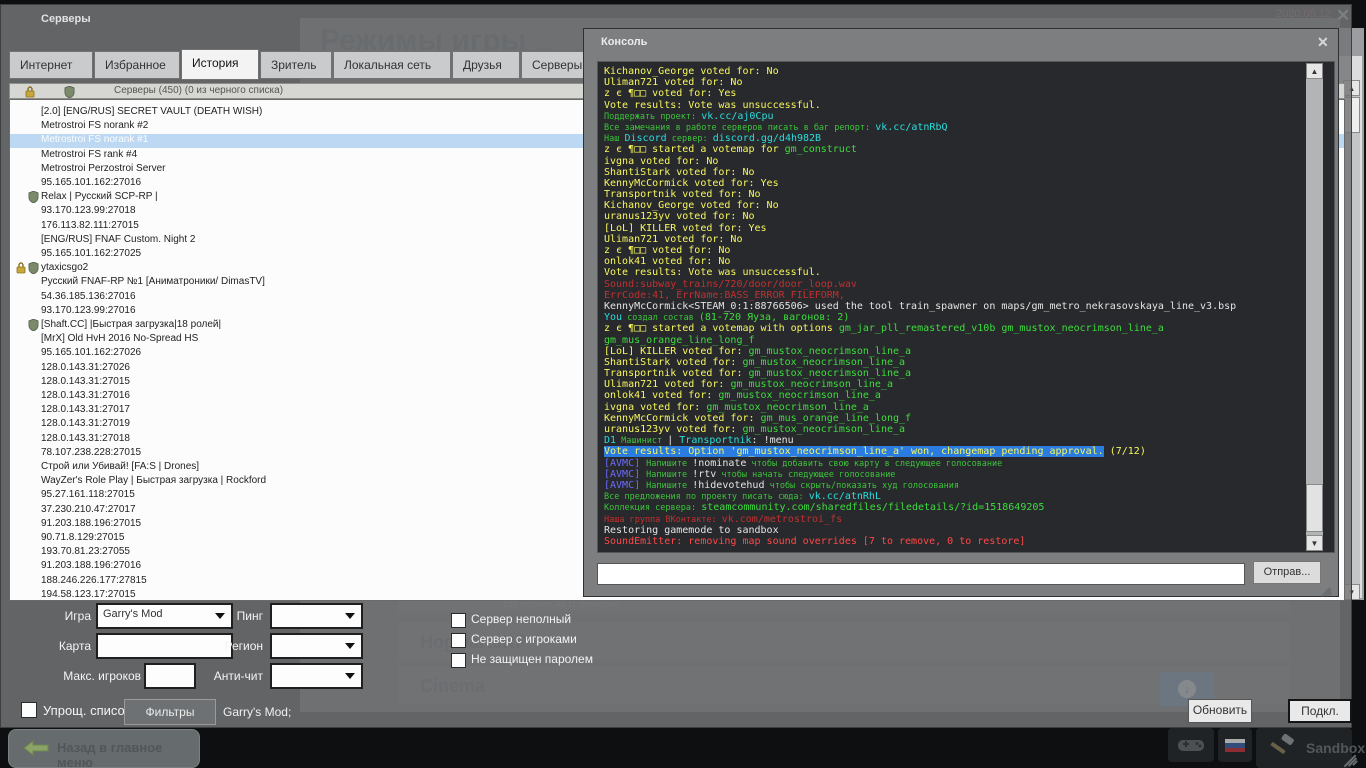 The height and width of the screenshot is (768, 1366). I want to click on checkbox-server-with-players, so click(458, 640).